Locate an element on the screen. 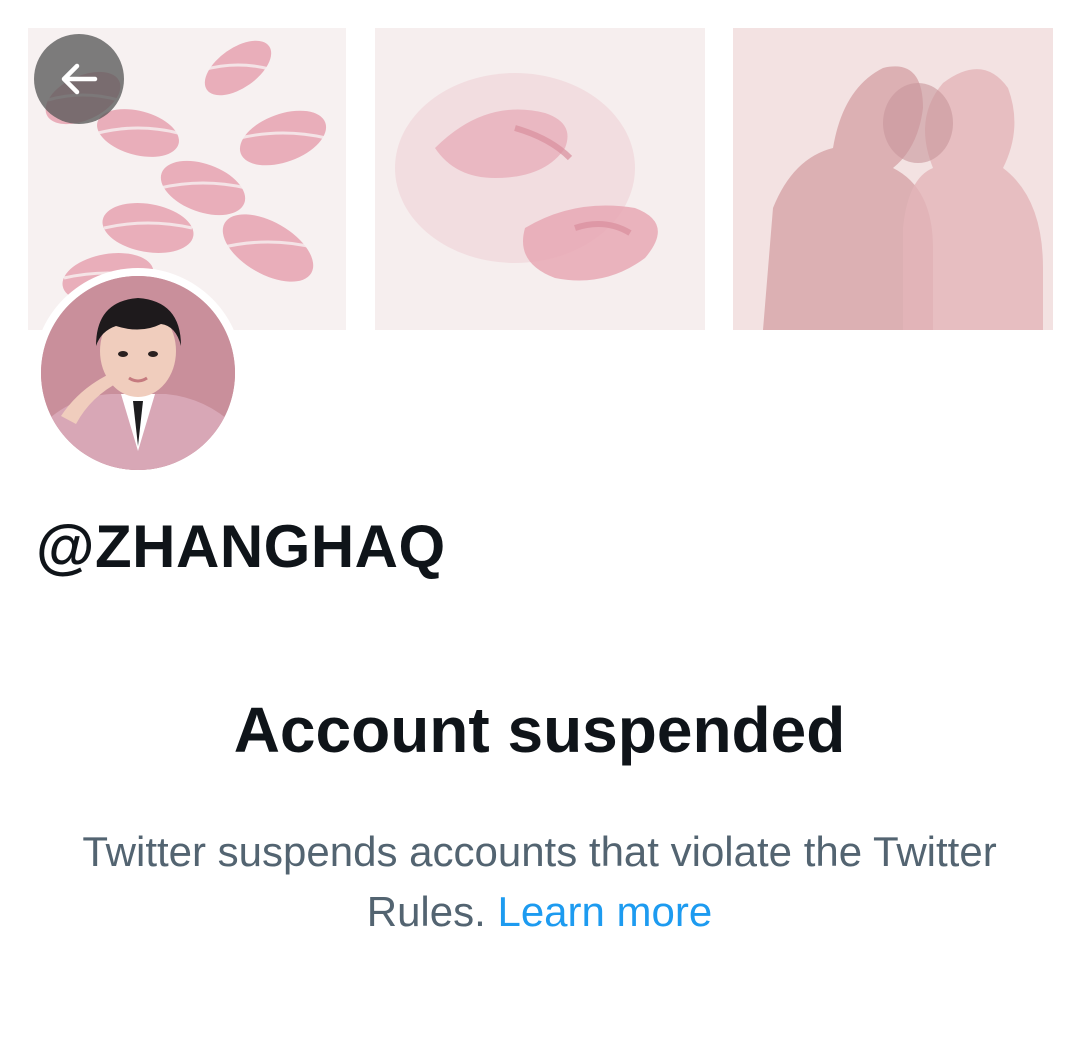 The image size is (1079, 1052). profile-avatar is located at coordinates (138, 373).